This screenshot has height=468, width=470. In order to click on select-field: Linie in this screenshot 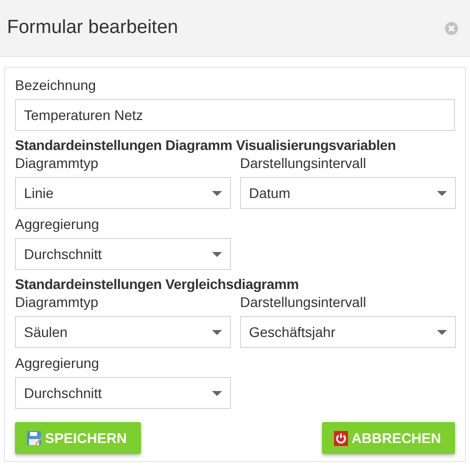, I will do `click(123, 193)`.